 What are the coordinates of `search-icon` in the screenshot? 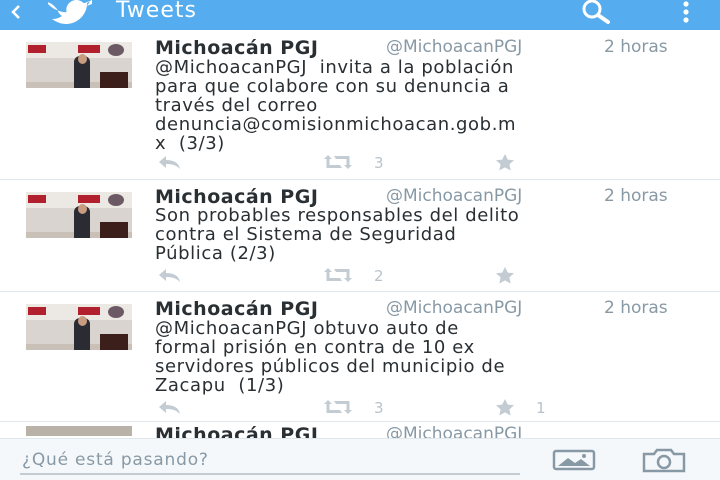 It's located at (597, 13).